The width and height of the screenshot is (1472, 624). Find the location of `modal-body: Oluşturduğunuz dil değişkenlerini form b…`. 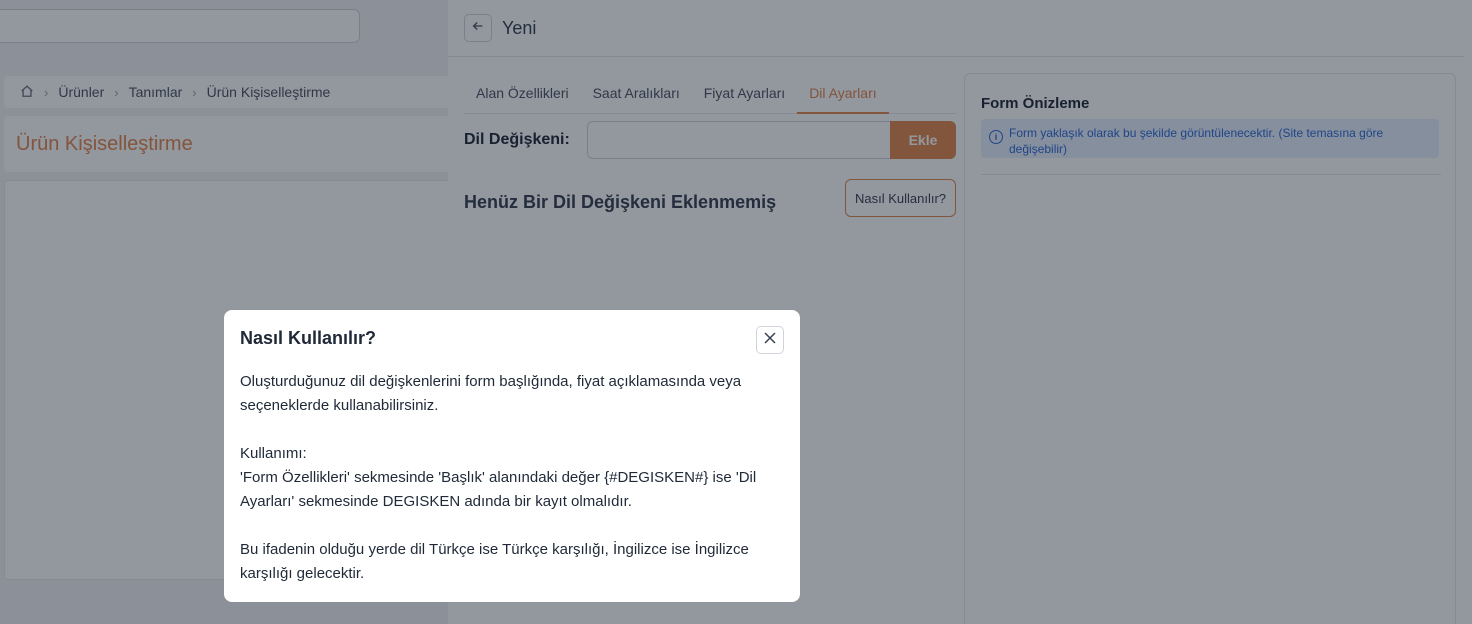

modal-body: Oluşturduğunuz dil değişkenlerini form b… is located at coordinates (512, 478).